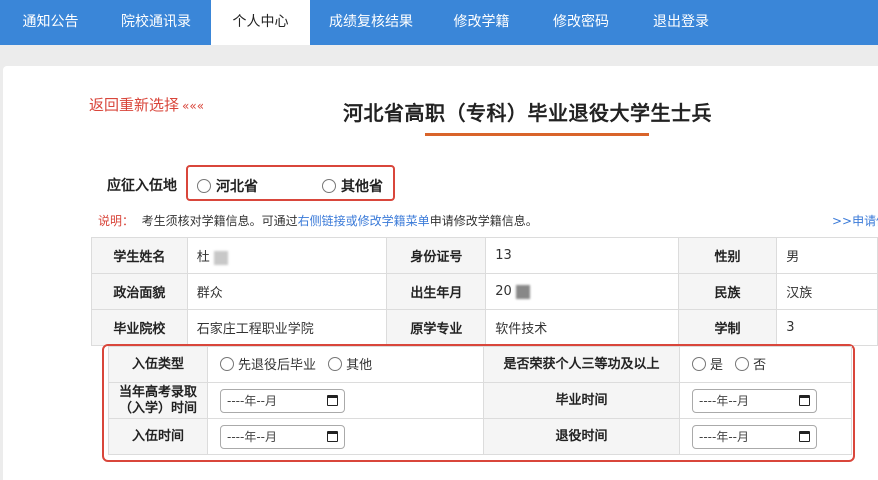  I want to click on enlist-type-options: 先退役后毕业 其他, so click(345, 364).